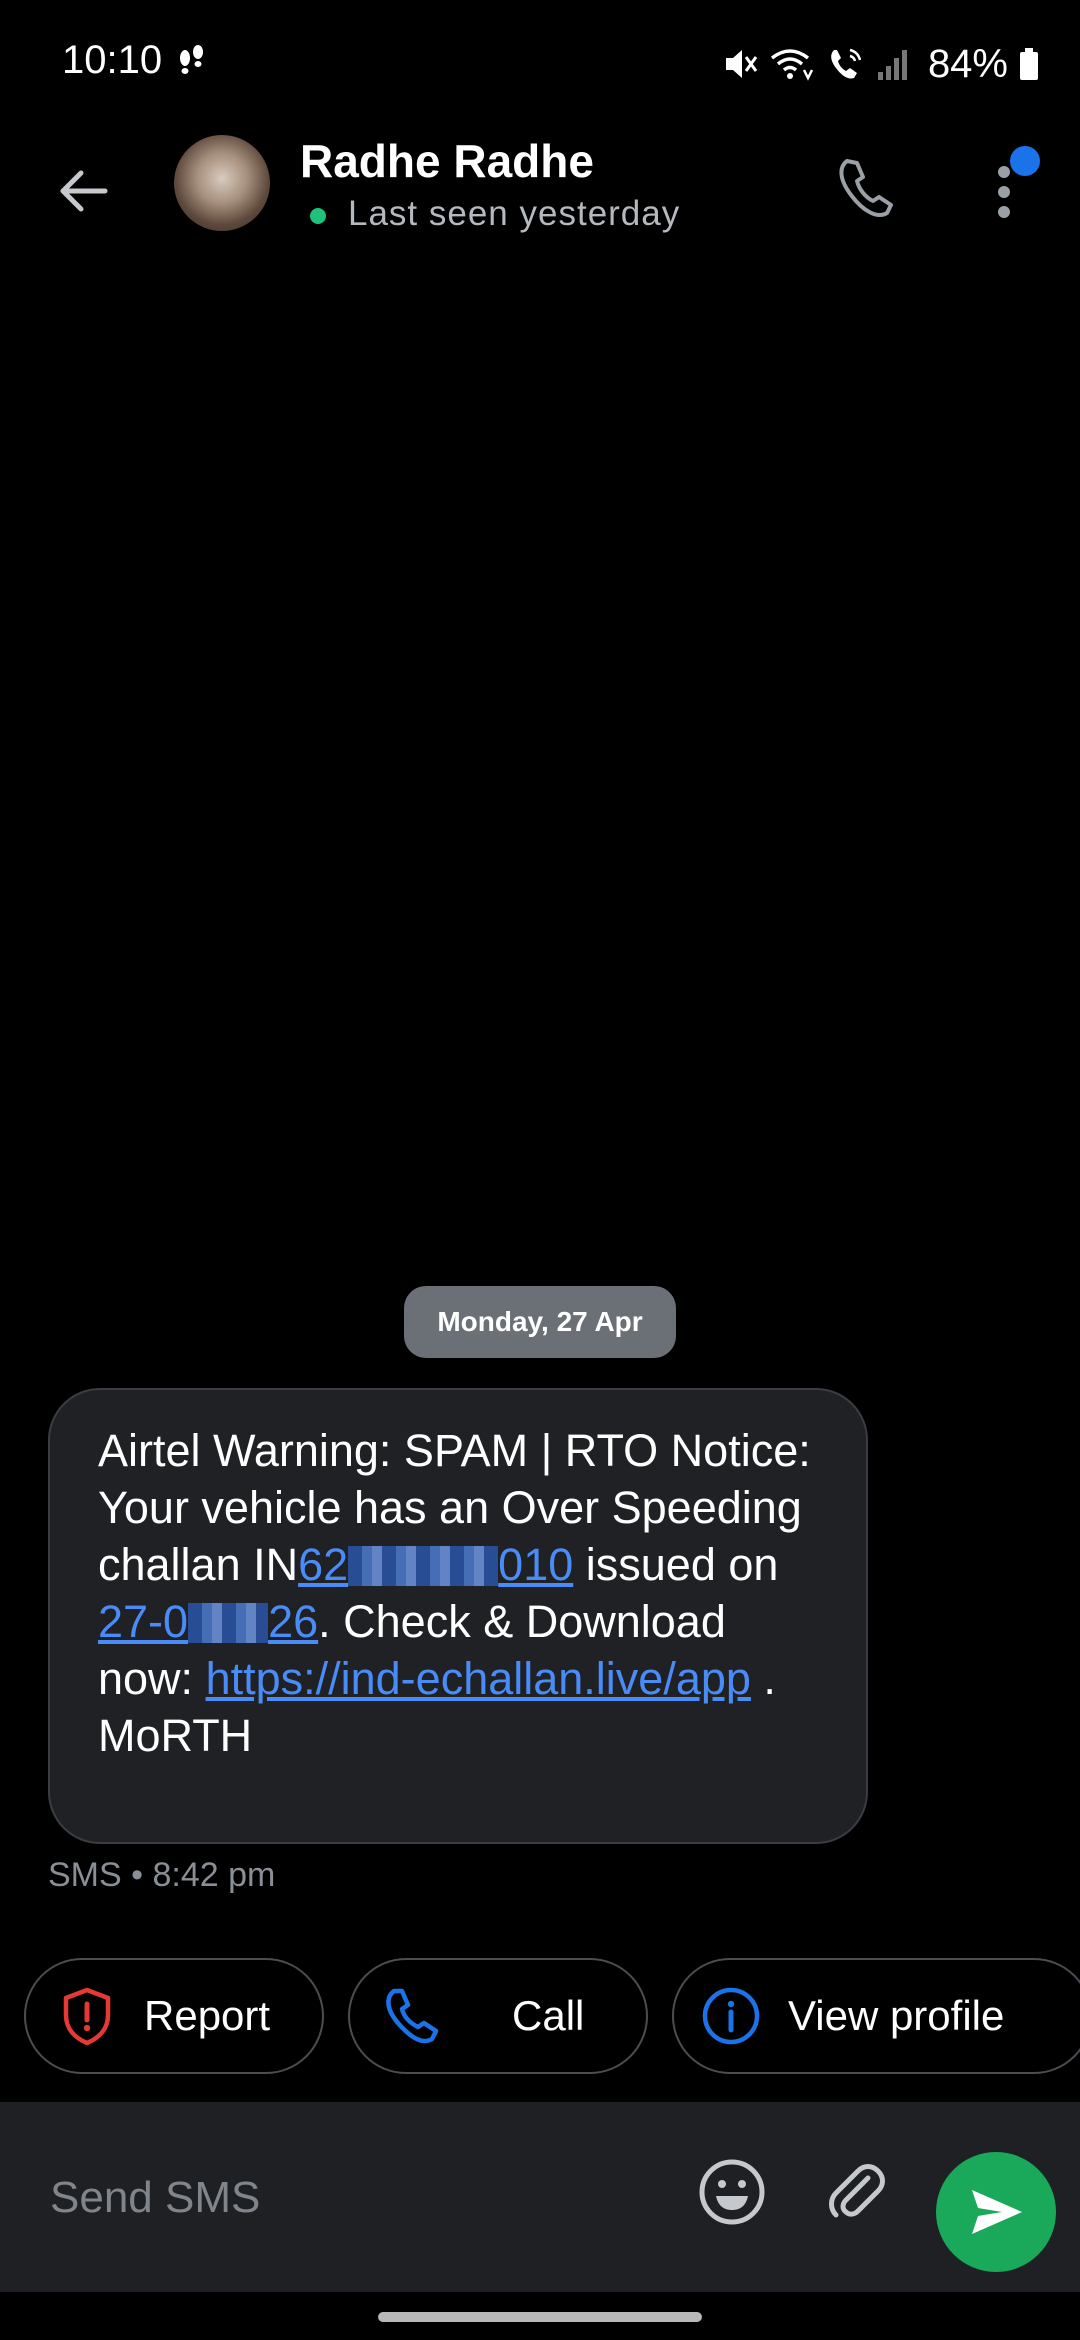 This screenshot has width=1080, height=2340. I want to click on signal-icon, so click(892, 65).